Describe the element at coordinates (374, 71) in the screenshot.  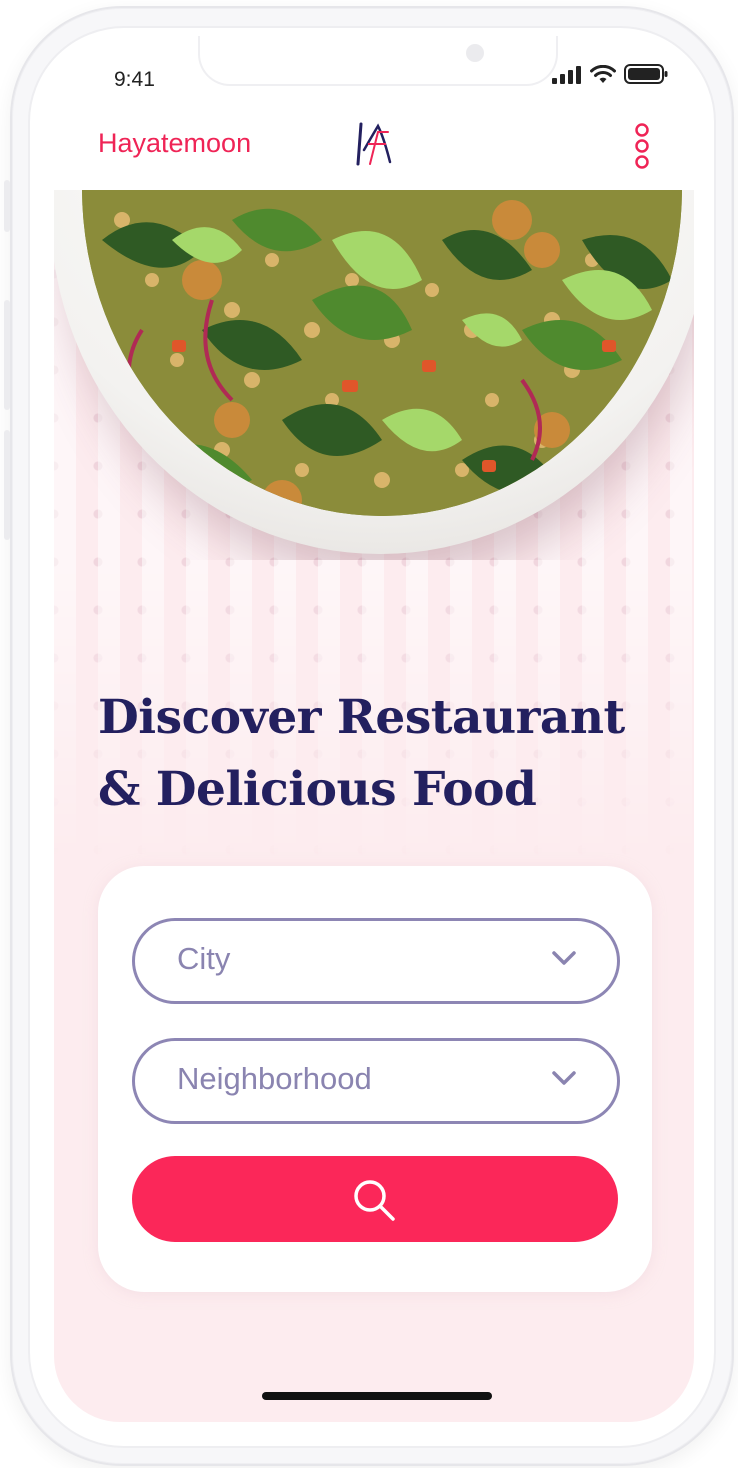
I see `status-bar: 9:41` at that location.